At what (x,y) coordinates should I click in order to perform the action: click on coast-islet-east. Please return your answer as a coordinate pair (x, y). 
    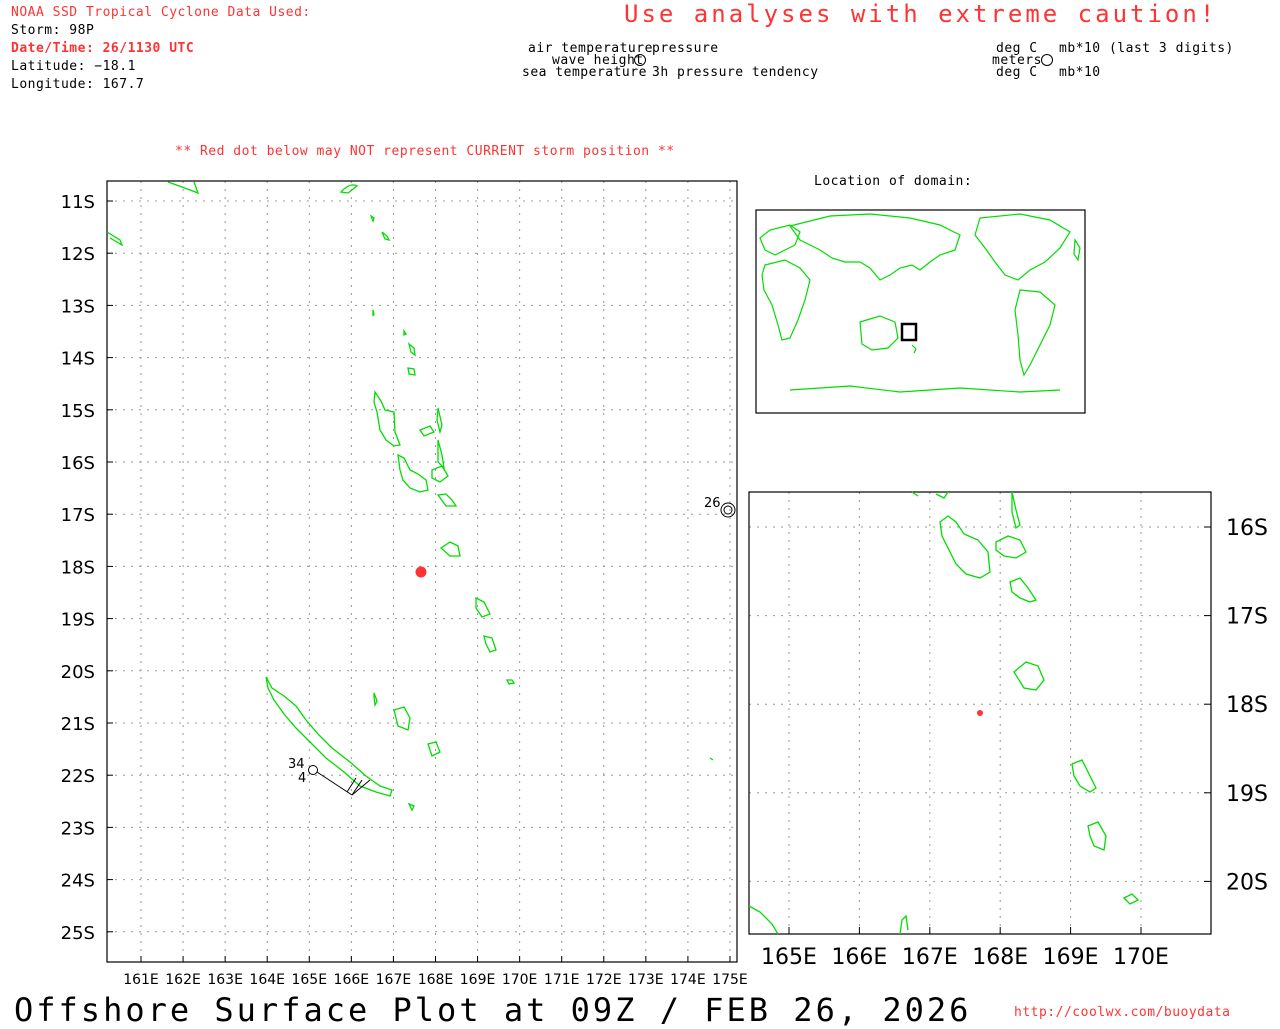
    Looking at the image, I should click on (711, 759).